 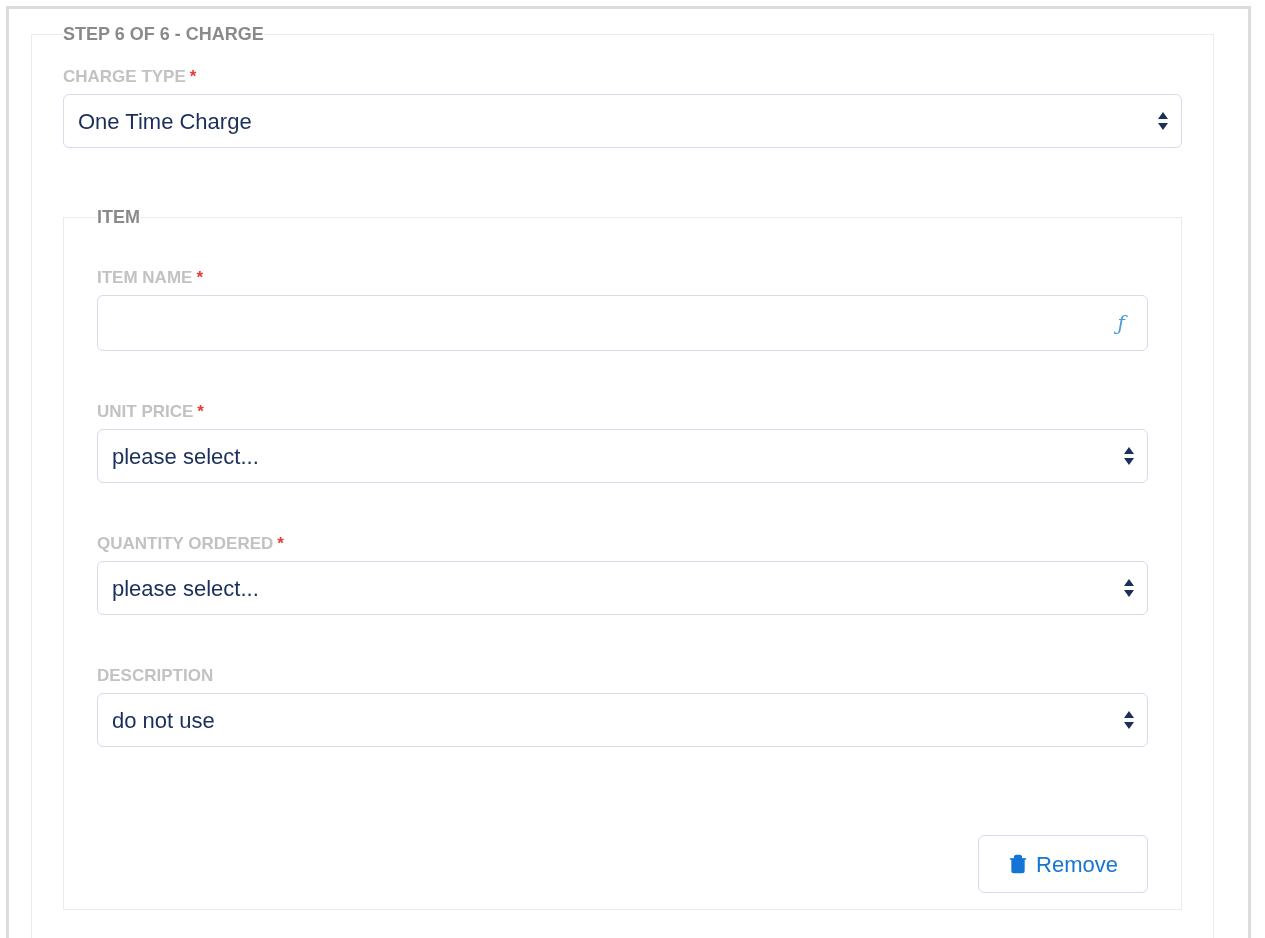 I want to click on field-label: DESCRIPTION, so click(x=155, y=676).